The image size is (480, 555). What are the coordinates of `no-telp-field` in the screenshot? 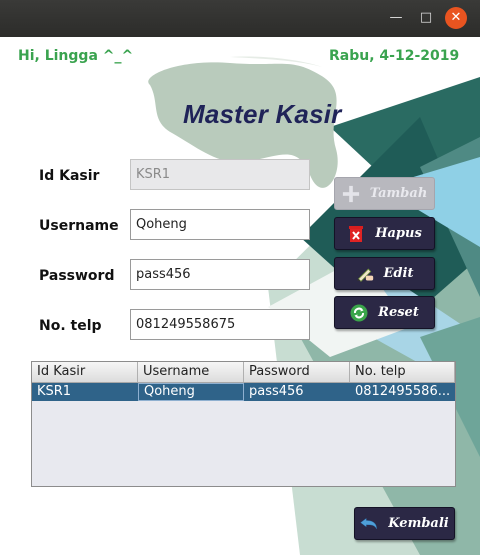 It's located at (220, 324).